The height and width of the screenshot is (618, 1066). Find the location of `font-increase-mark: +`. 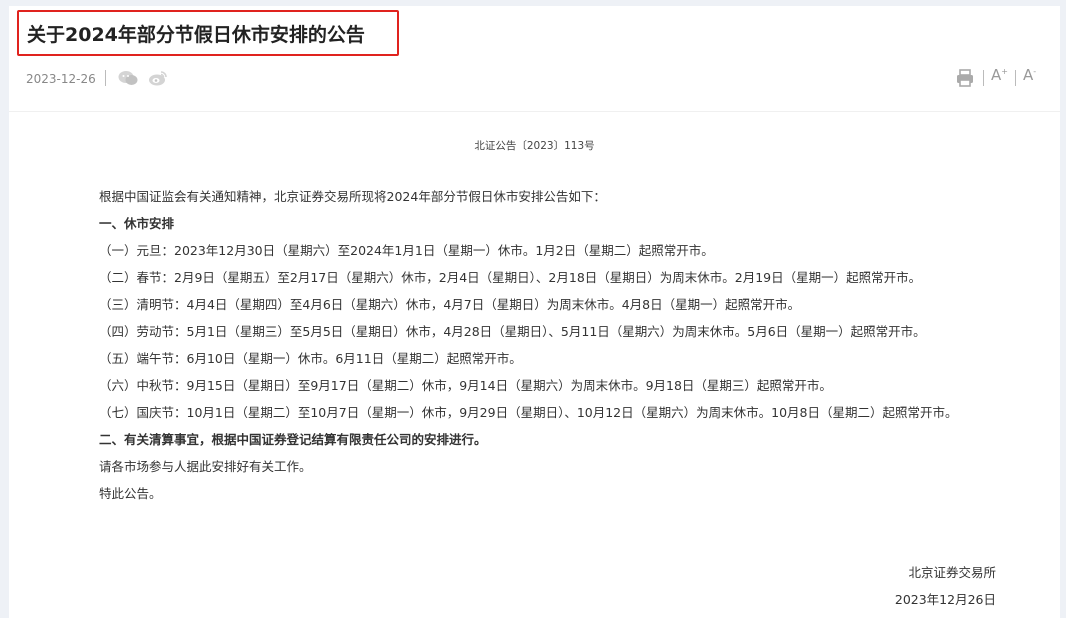

font-increase-mark: + is located at coordinates (1004, 71).